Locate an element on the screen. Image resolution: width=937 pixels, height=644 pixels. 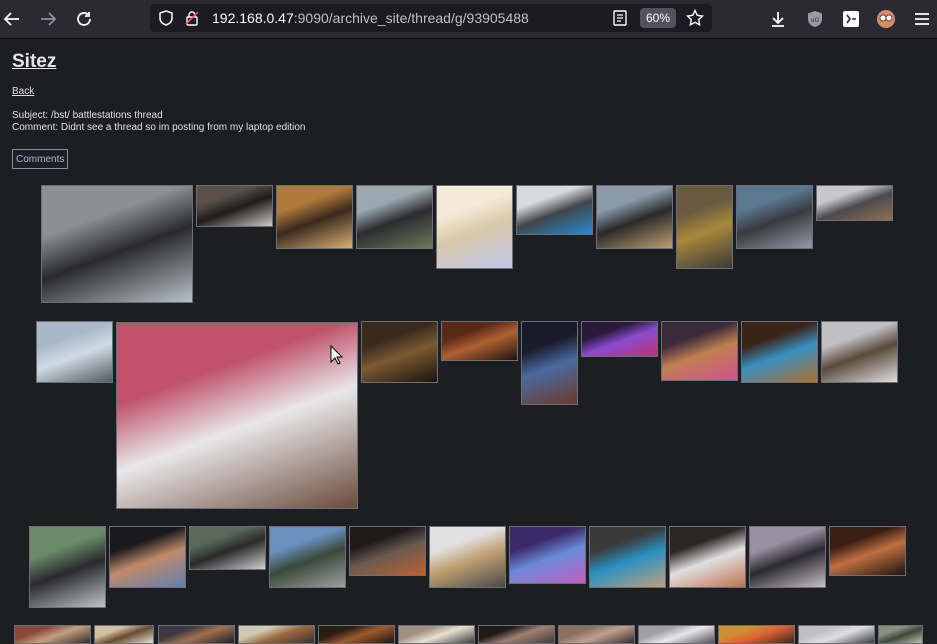
comments-button: Comments is located at coordinates (40, 159).